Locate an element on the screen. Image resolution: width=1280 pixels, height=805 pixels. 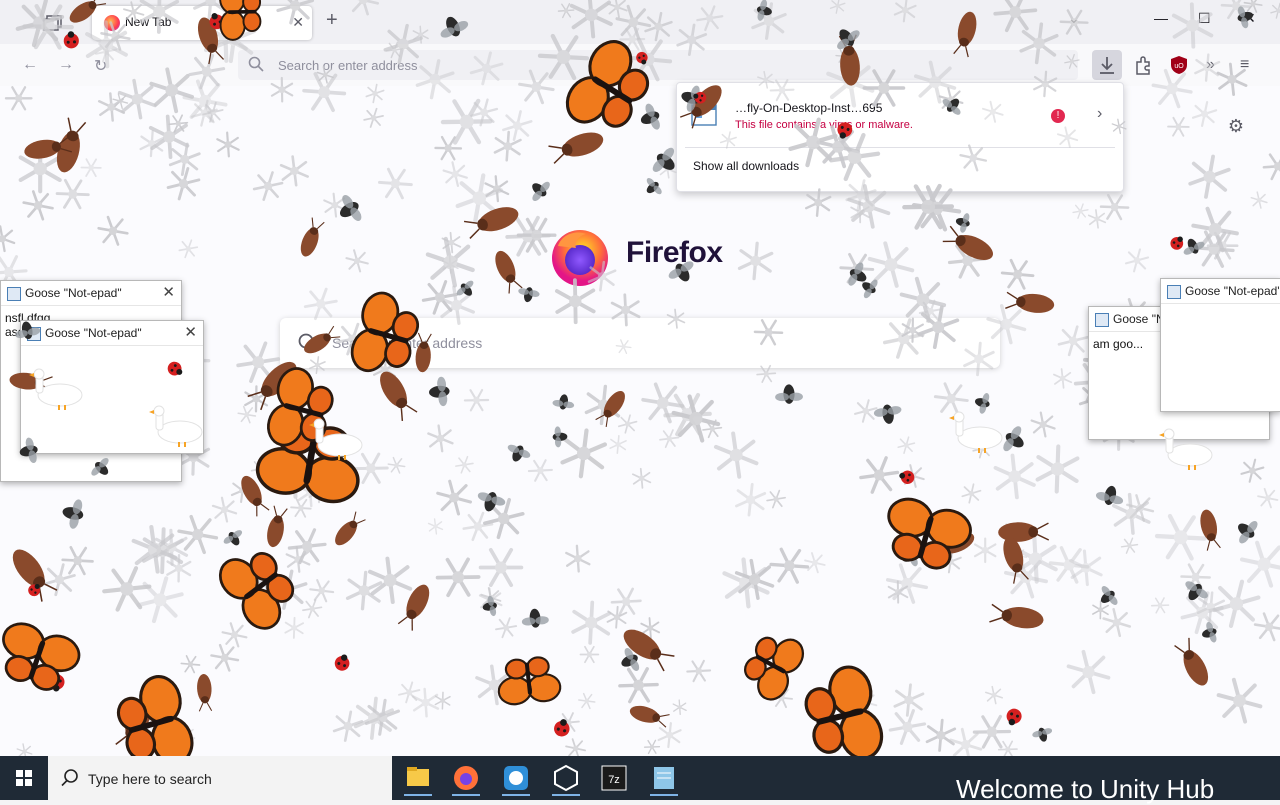
list-all-tabs-icon is located at coordinates (53, 22).